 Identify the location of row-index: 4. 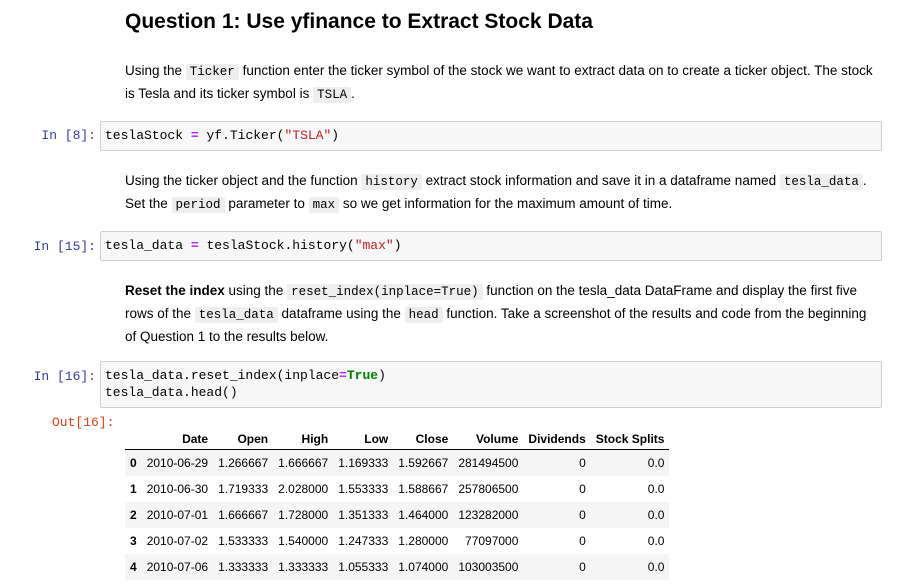
(133, 567).